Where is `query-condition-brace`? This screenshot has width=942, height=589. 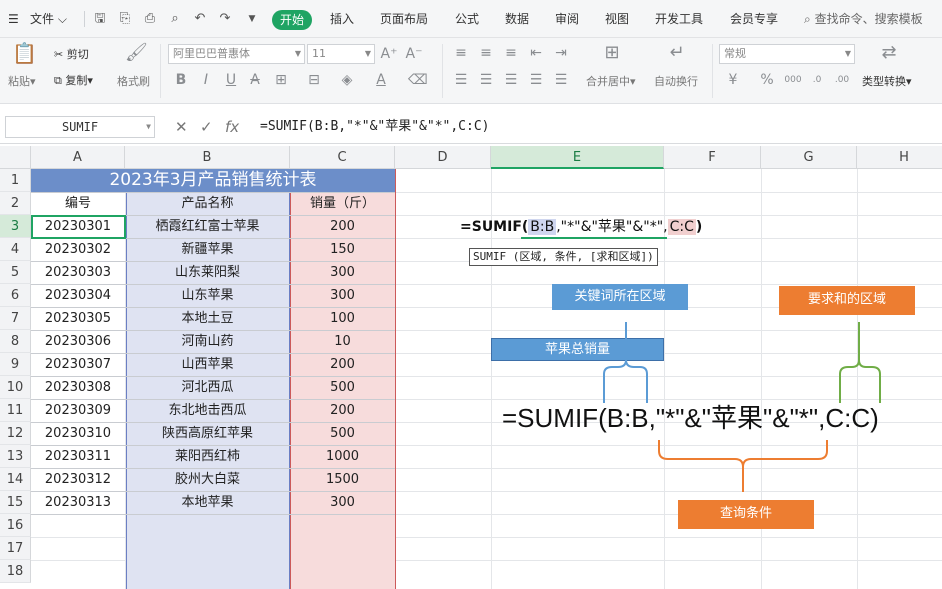
query-condition-brace is located at coordinates (743, 466).